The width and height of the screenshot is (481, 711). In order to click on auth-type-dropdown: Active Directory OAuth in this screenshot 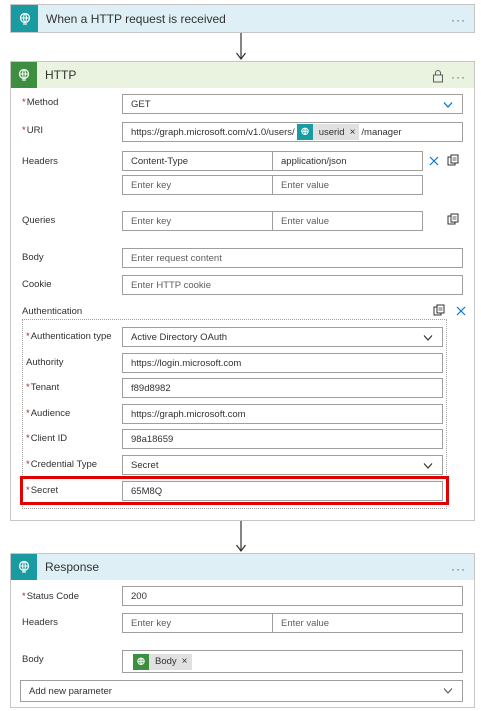, I will do `click(282, 337)`.